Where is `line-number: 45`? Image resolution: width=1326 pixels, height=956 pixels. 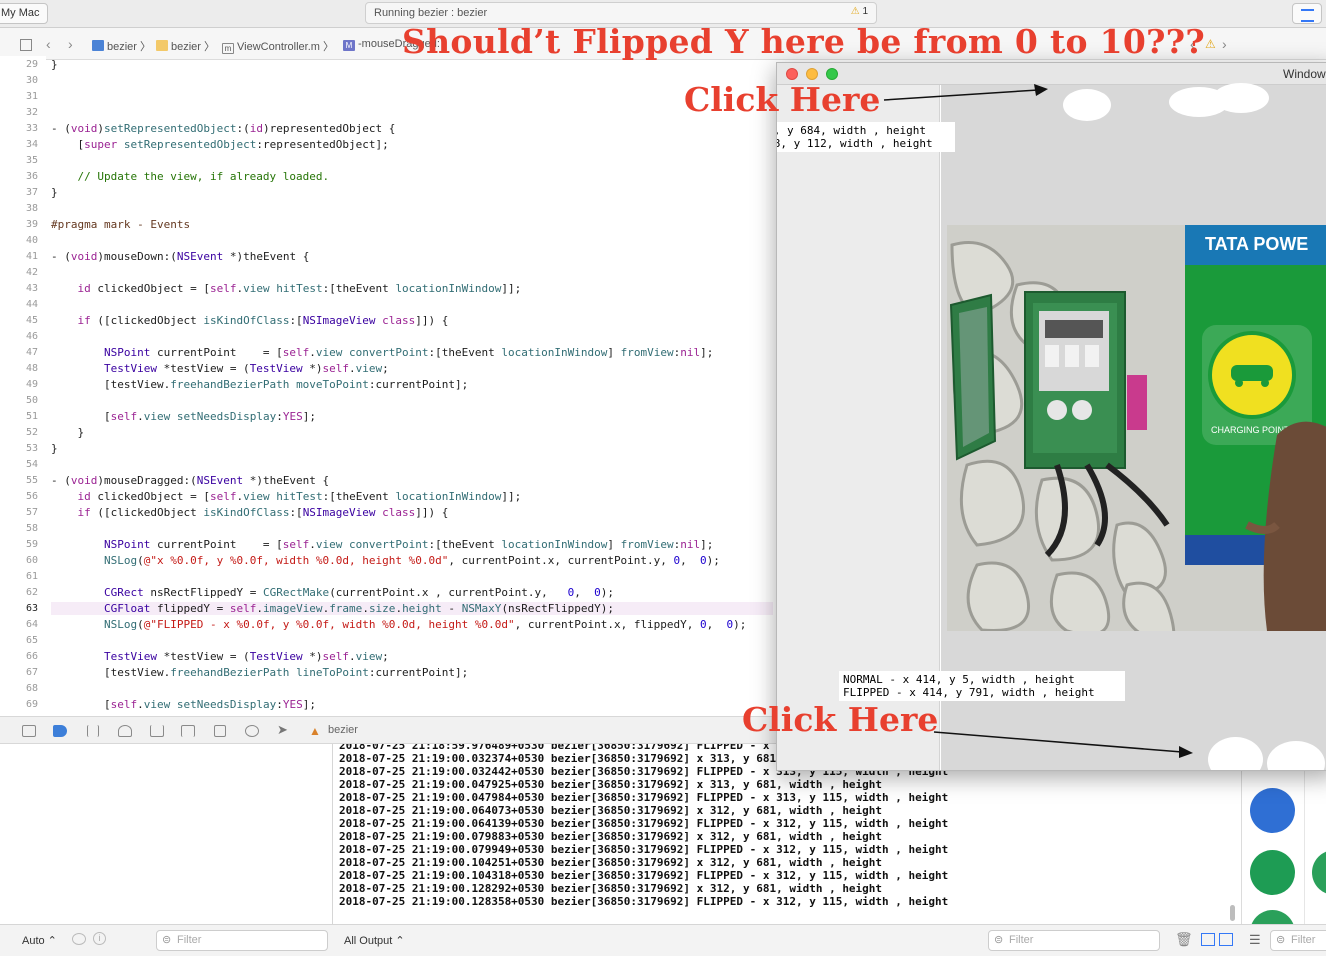
line-number: 45 is located at coordinates (19, 320).